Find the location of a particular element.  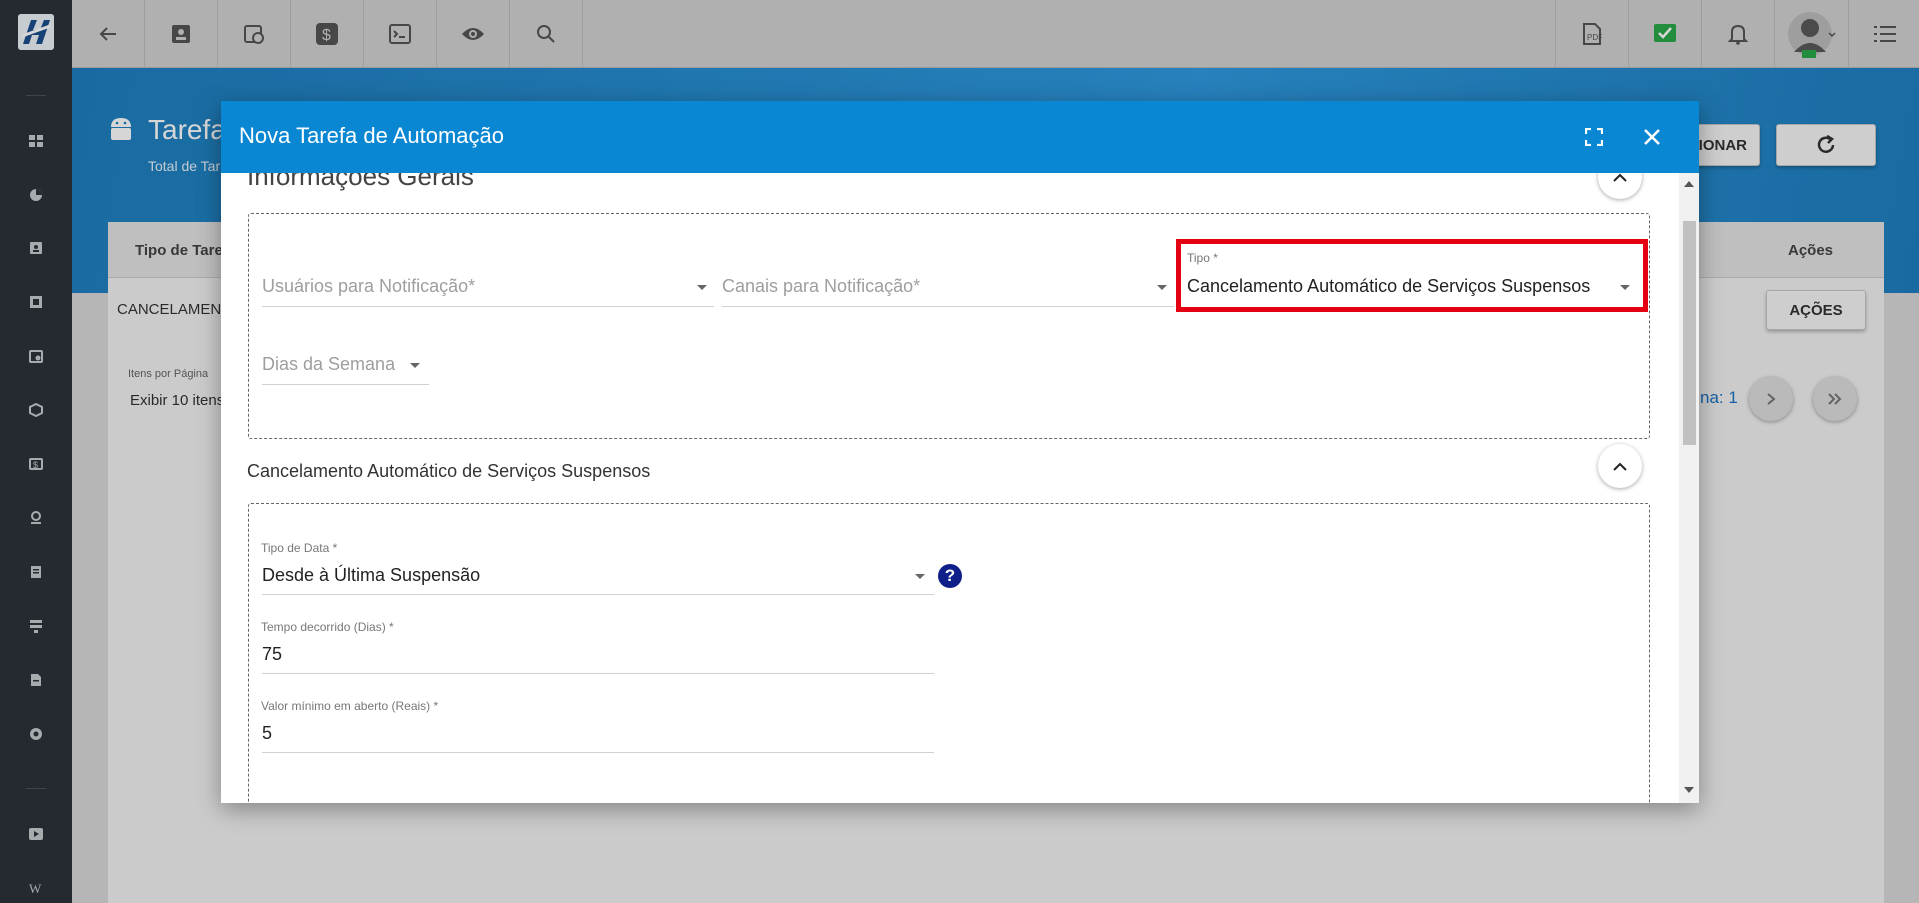

collapse-general-button is located at coordinates (1620, 186).